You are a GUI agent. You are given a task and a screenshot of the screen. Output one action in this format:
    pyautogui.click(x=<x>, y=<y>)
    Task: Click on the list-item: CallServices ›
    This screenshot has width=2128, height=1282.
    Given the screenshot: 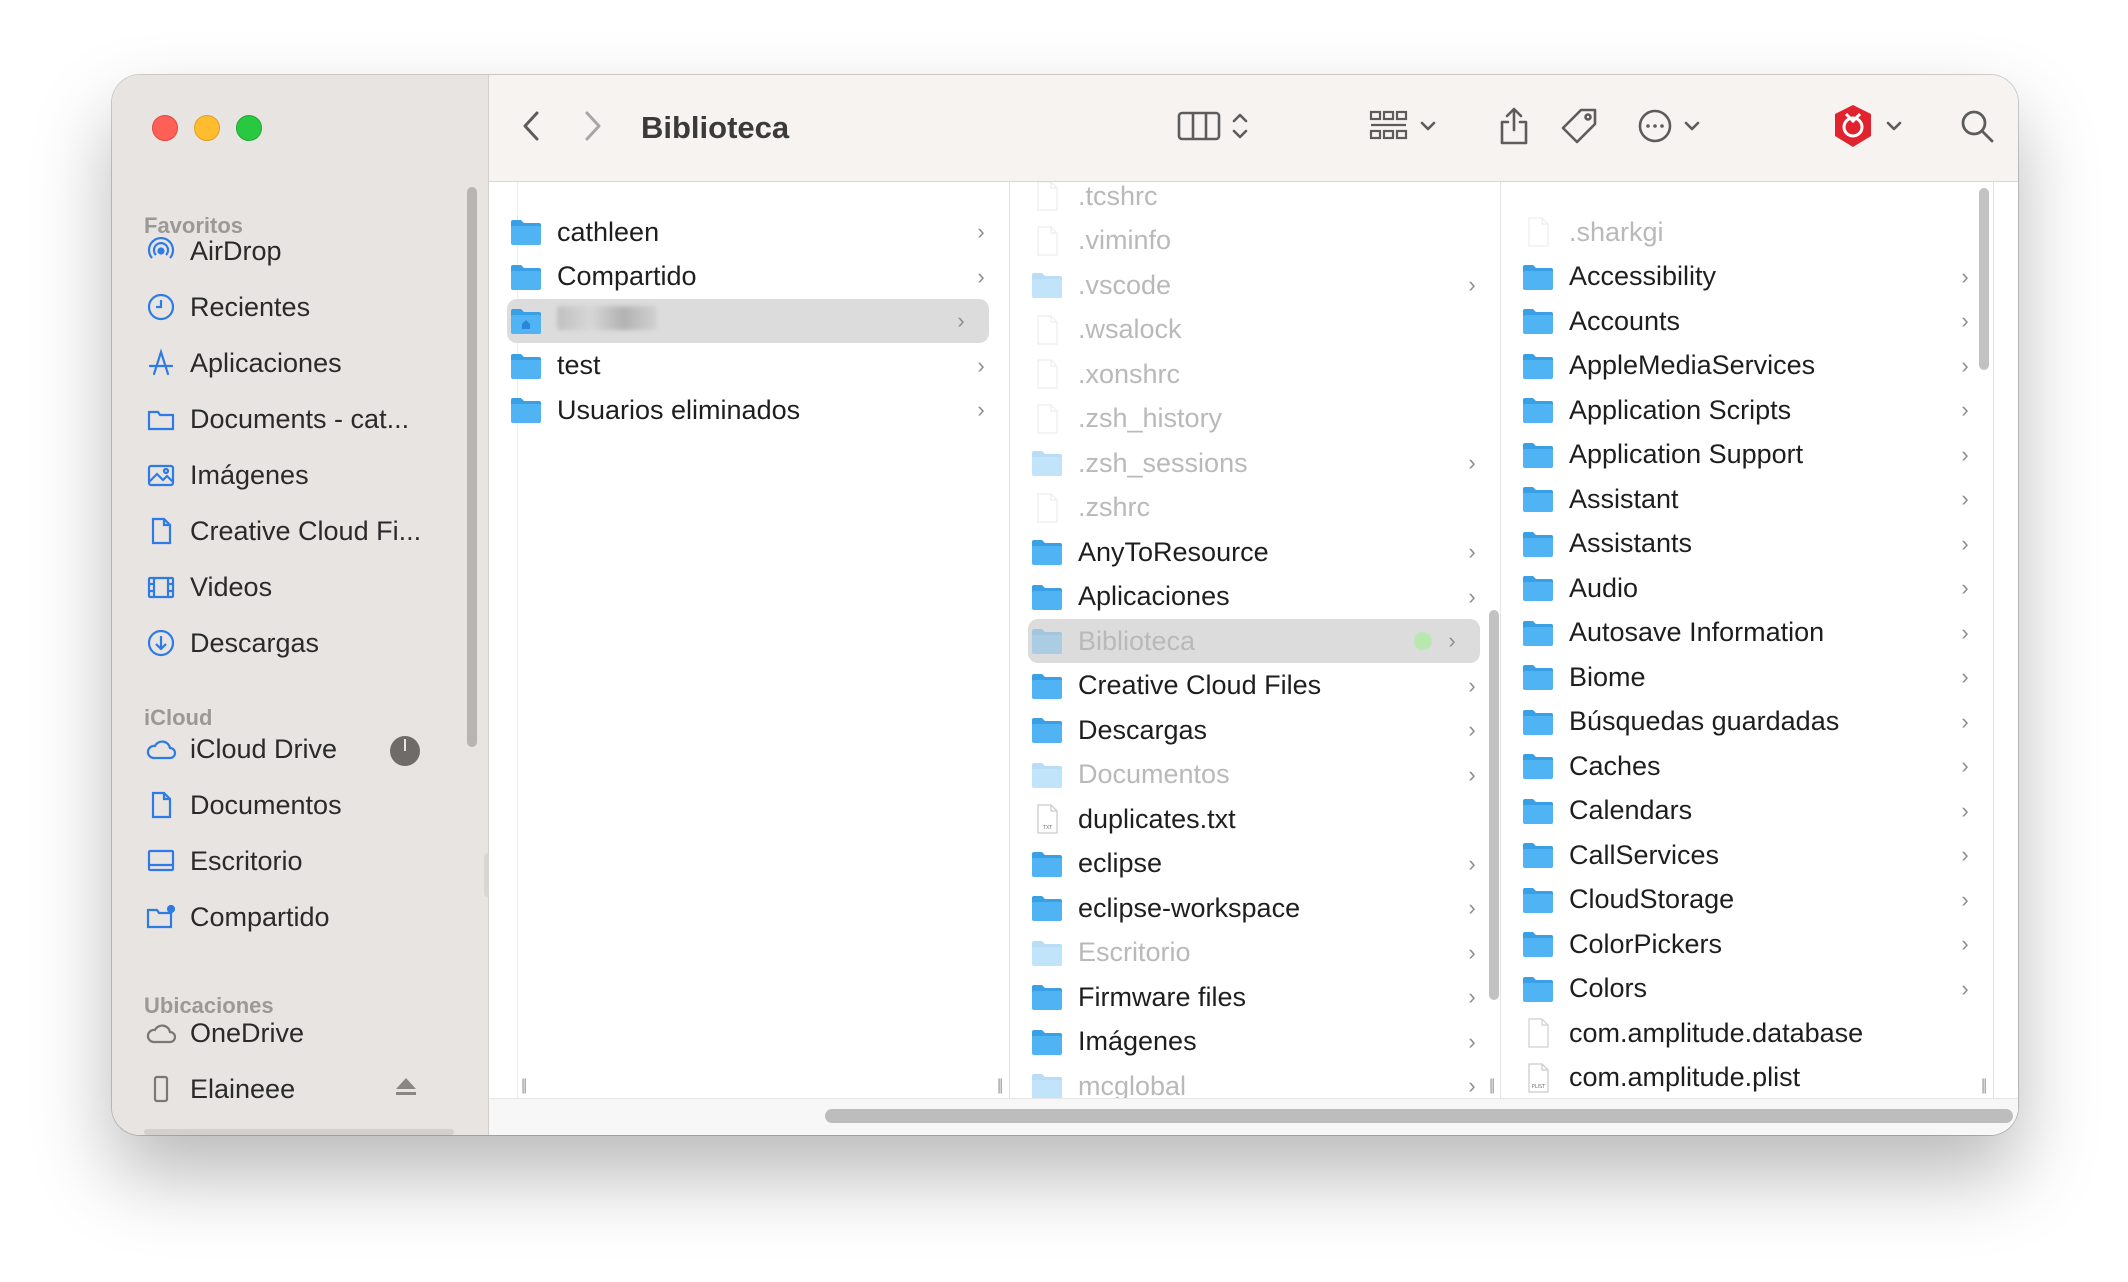 What is the action you would take?
    pyautogui.click(x=1747, y=855)
    